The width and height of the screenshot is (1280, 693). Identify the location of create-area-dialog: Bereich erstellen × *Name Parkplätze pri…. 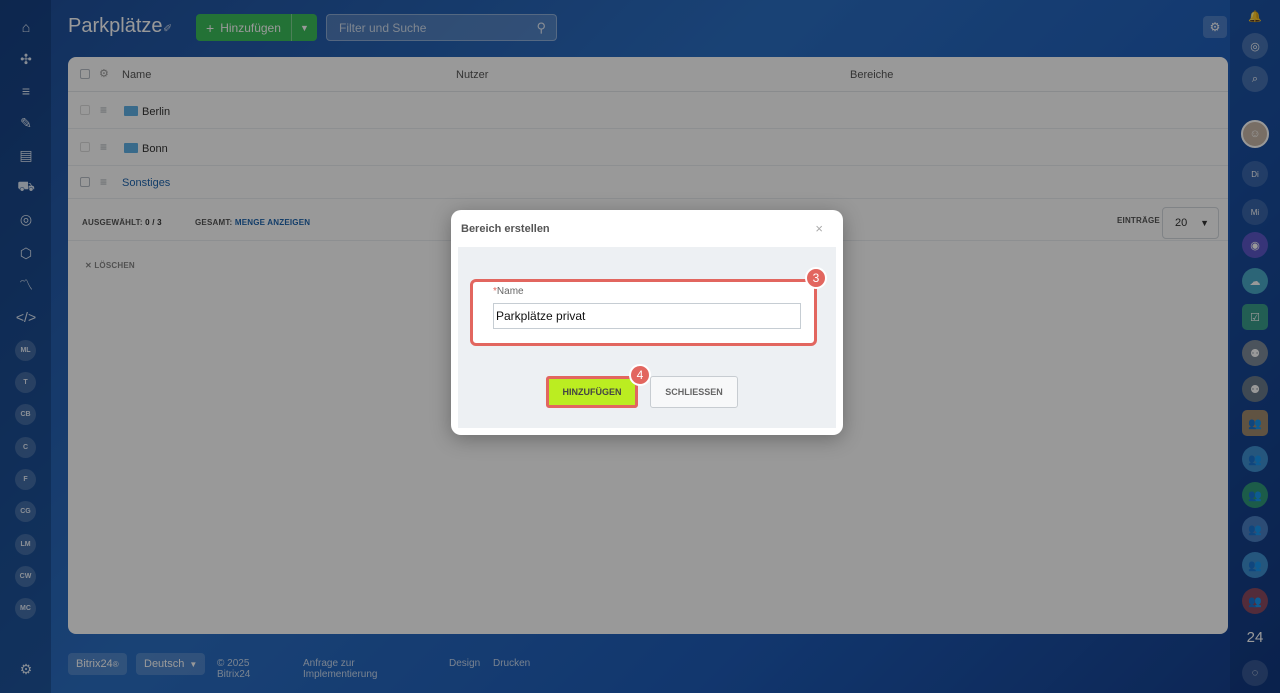
(647, 322).